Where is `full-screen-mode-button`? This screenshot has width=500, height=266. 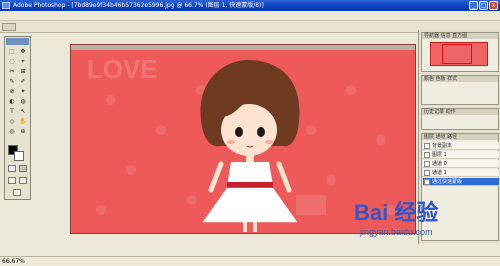
full-screen-mode-button is located at coordinates (23, 180).